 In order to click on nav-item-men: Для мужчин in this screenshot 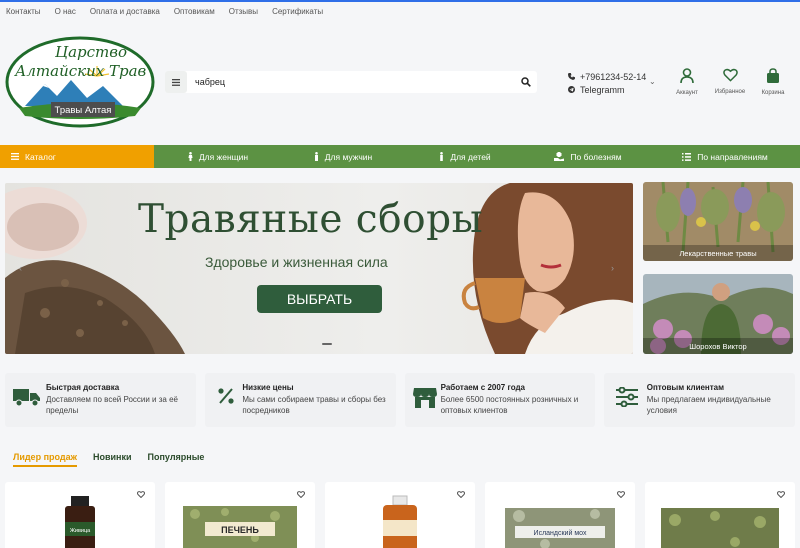, I will do `click(343, 156)`.